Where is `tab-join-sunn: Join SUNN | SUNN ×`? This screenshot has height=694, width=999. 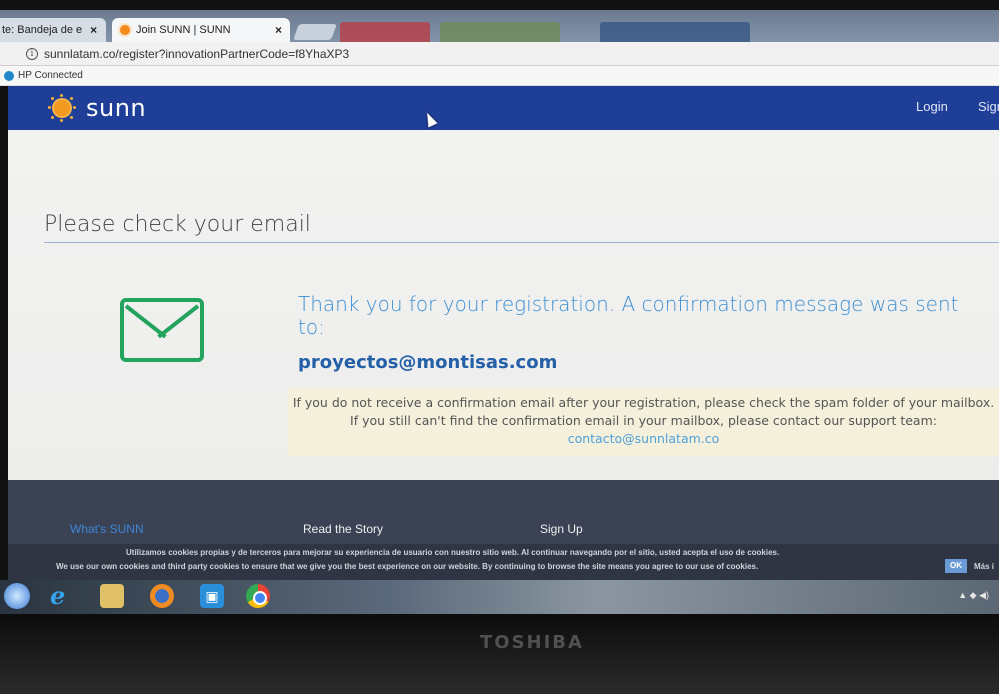
tab-join-sunn: Join SUNN | SUNN × is located at coordinates (201, 30).